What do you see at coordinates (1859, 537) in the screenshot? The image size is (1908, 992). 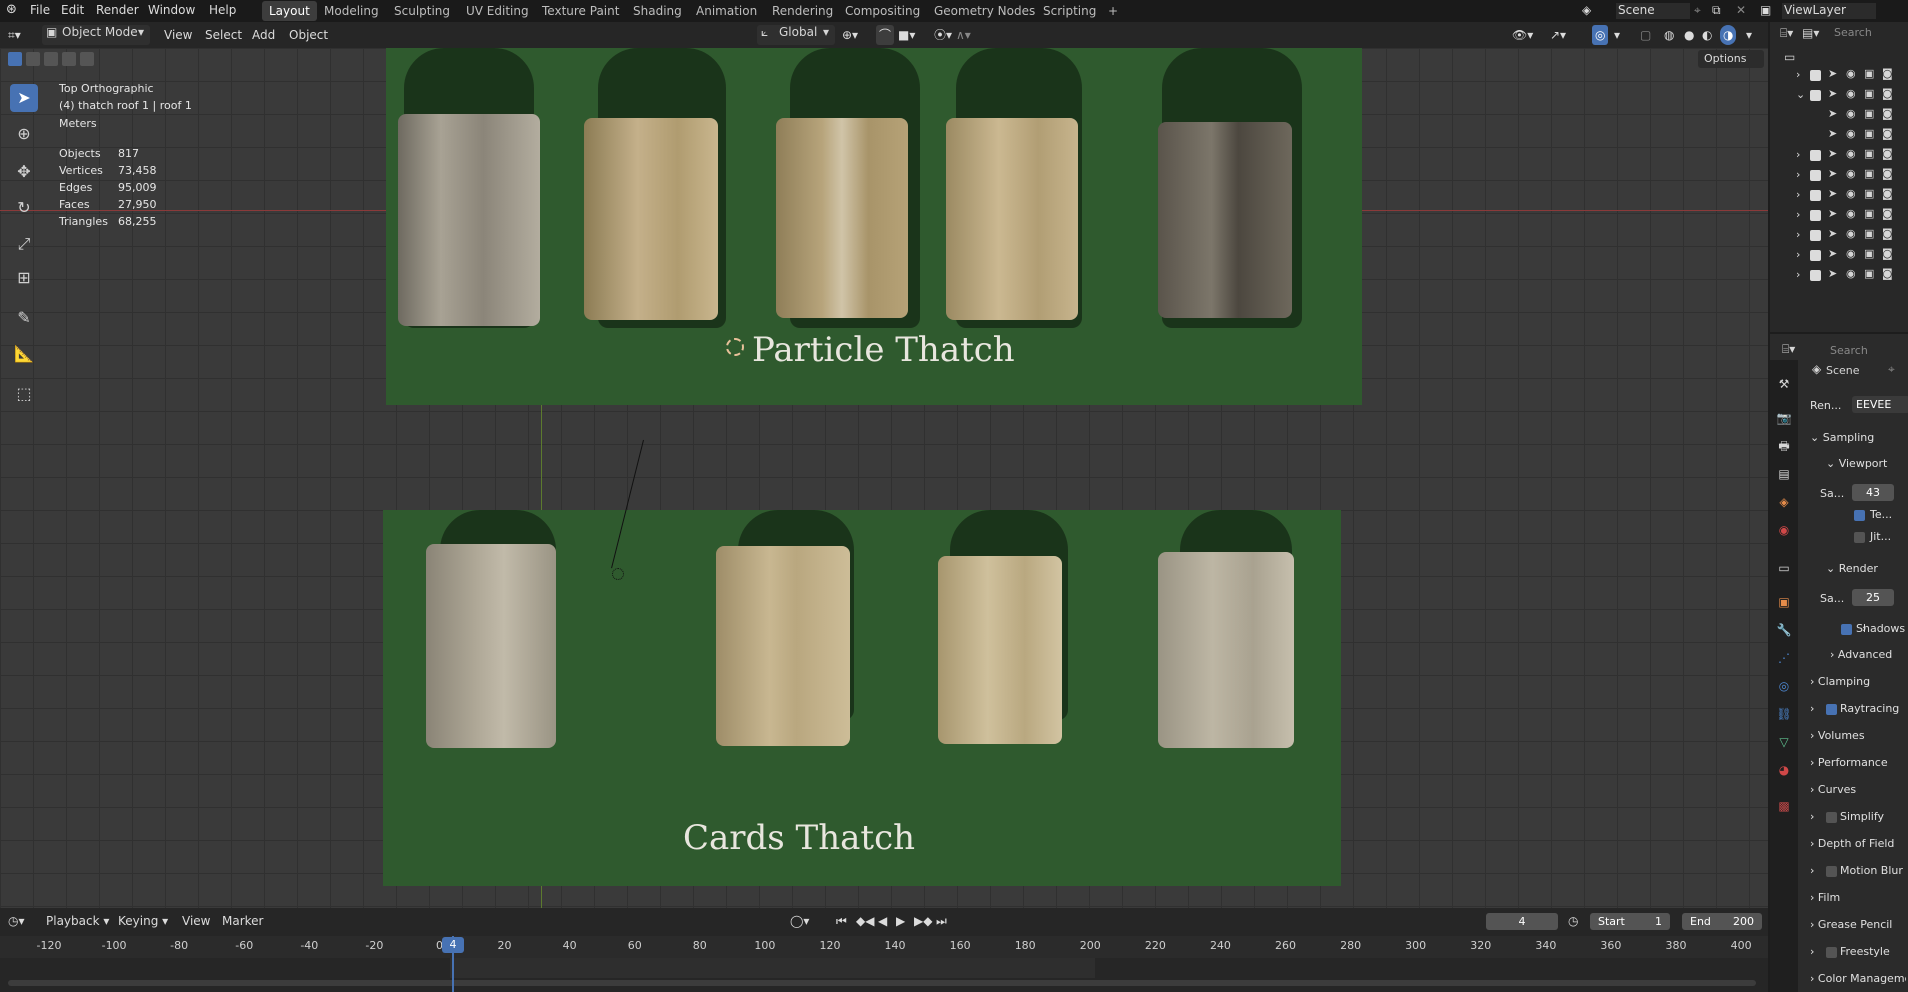 I see `jitter-checkbox` at bounding box center [1859, 537].